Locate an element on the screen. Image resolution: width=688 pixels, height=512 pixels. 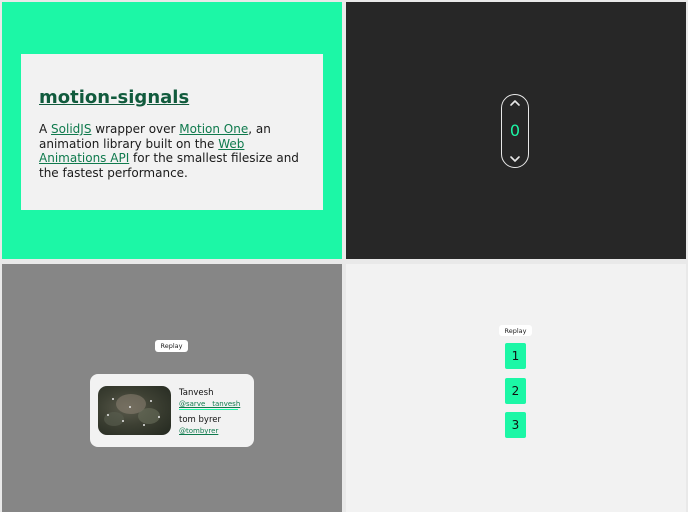
intro-text-a: A is located at coordinates (45, 129).